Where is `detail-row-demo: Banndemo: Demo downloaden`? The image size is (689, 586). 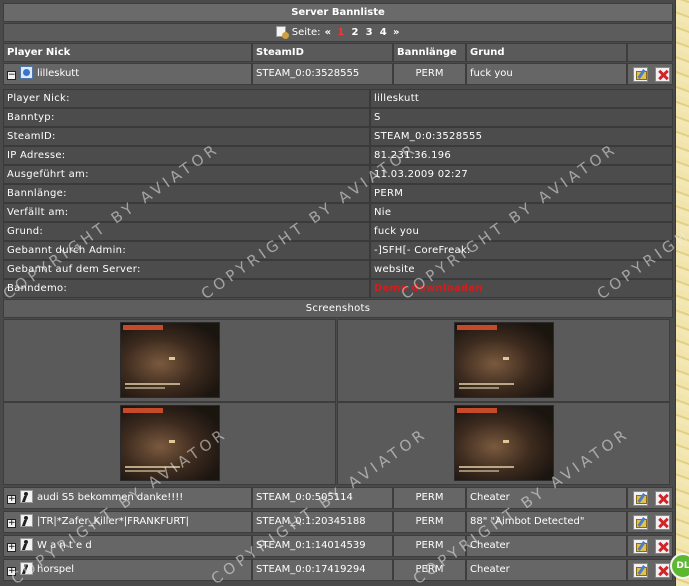
detail-row-demo: Banndemo: Demo downloaden is located at coordinates (338, 288).